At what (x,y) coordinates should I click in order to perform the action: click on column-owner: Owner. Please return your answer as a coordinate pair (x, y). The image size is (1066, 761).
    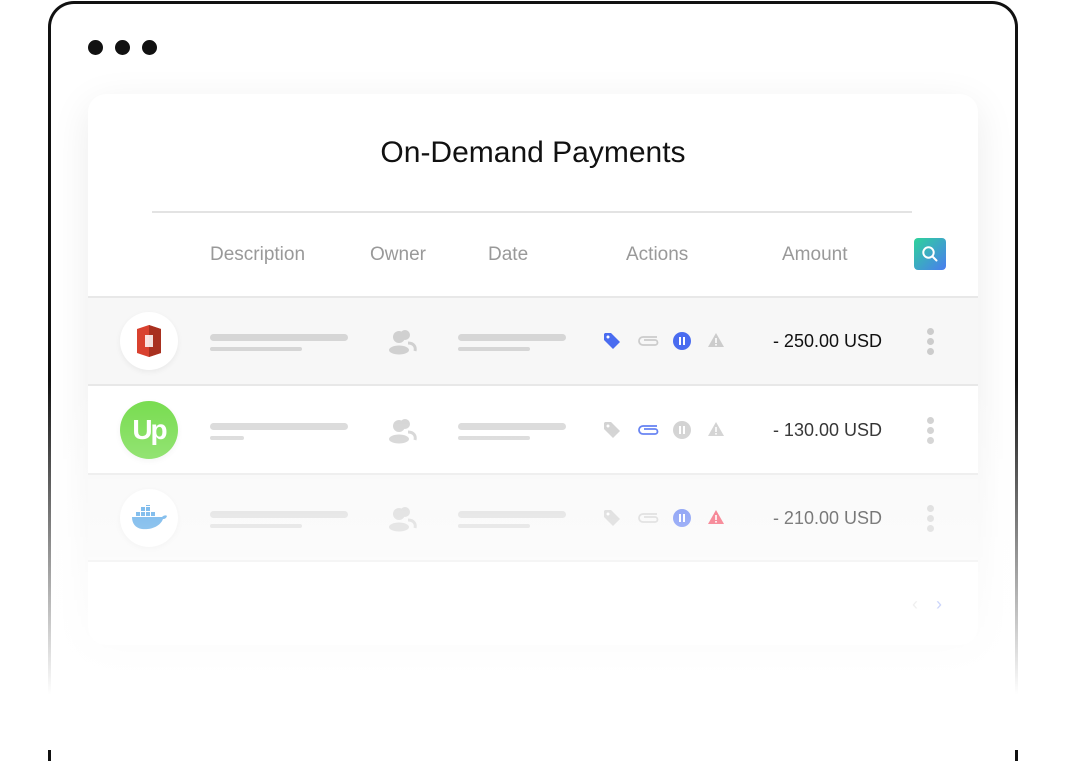
    Looking at the image, I should click on (398, 255).